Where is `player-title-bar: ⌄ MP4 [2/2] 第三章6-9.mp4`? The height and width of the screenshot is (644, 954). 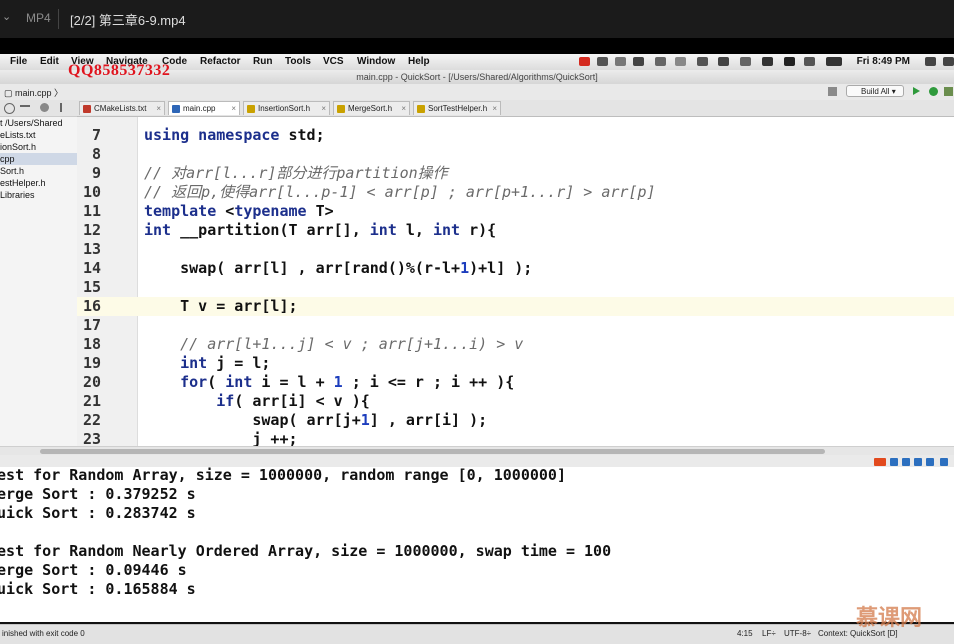 player-title-bar: ⌄ MP4 [2/2] 第三章6-9.mp4 is located at coordinates (477, 19).